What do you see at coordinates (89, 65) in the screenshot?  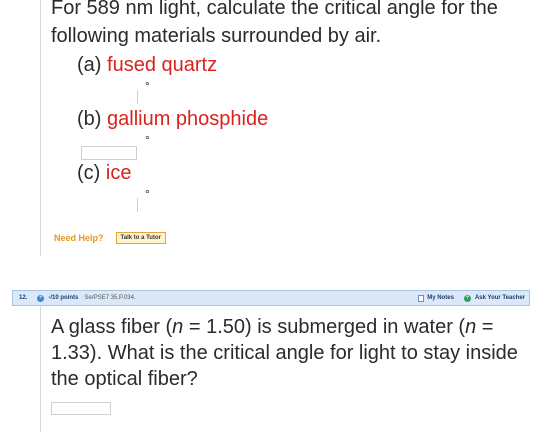 I see `part-a-letter: (a)` at bounding box center [89, 65].